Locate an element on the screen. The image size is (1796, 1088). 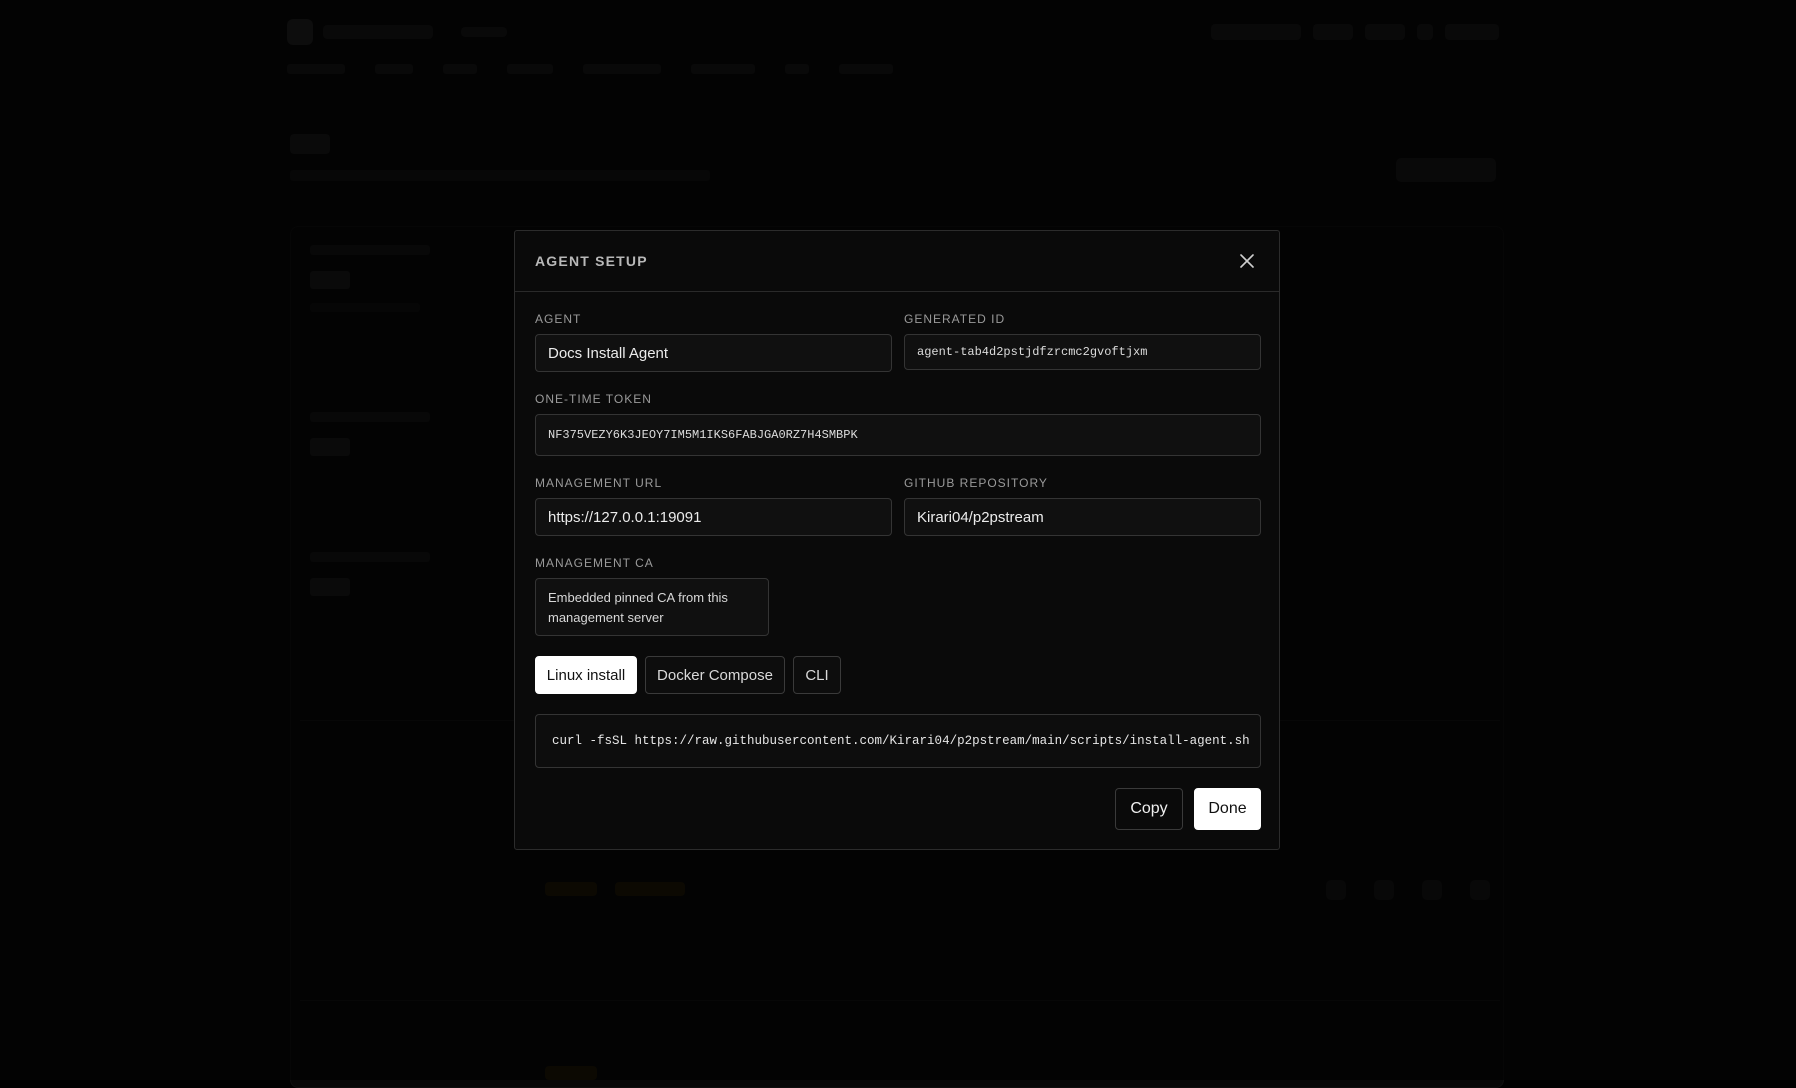
agent-name-field: Docs Install Agent is located at coordinates (713, 353).